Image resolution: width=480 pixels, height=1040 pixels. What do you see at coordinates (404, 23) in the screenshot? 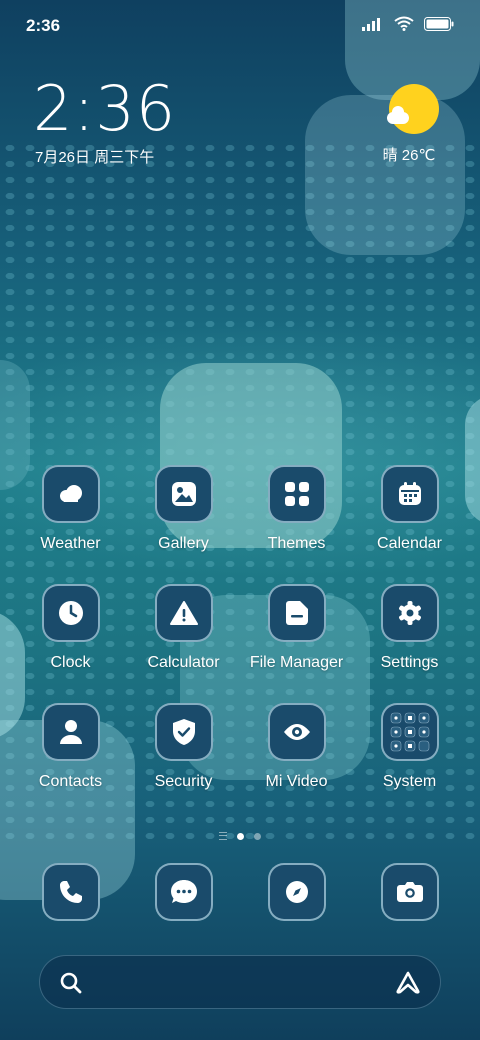
I see `wifi-icon` at bounding box center [404, 23].